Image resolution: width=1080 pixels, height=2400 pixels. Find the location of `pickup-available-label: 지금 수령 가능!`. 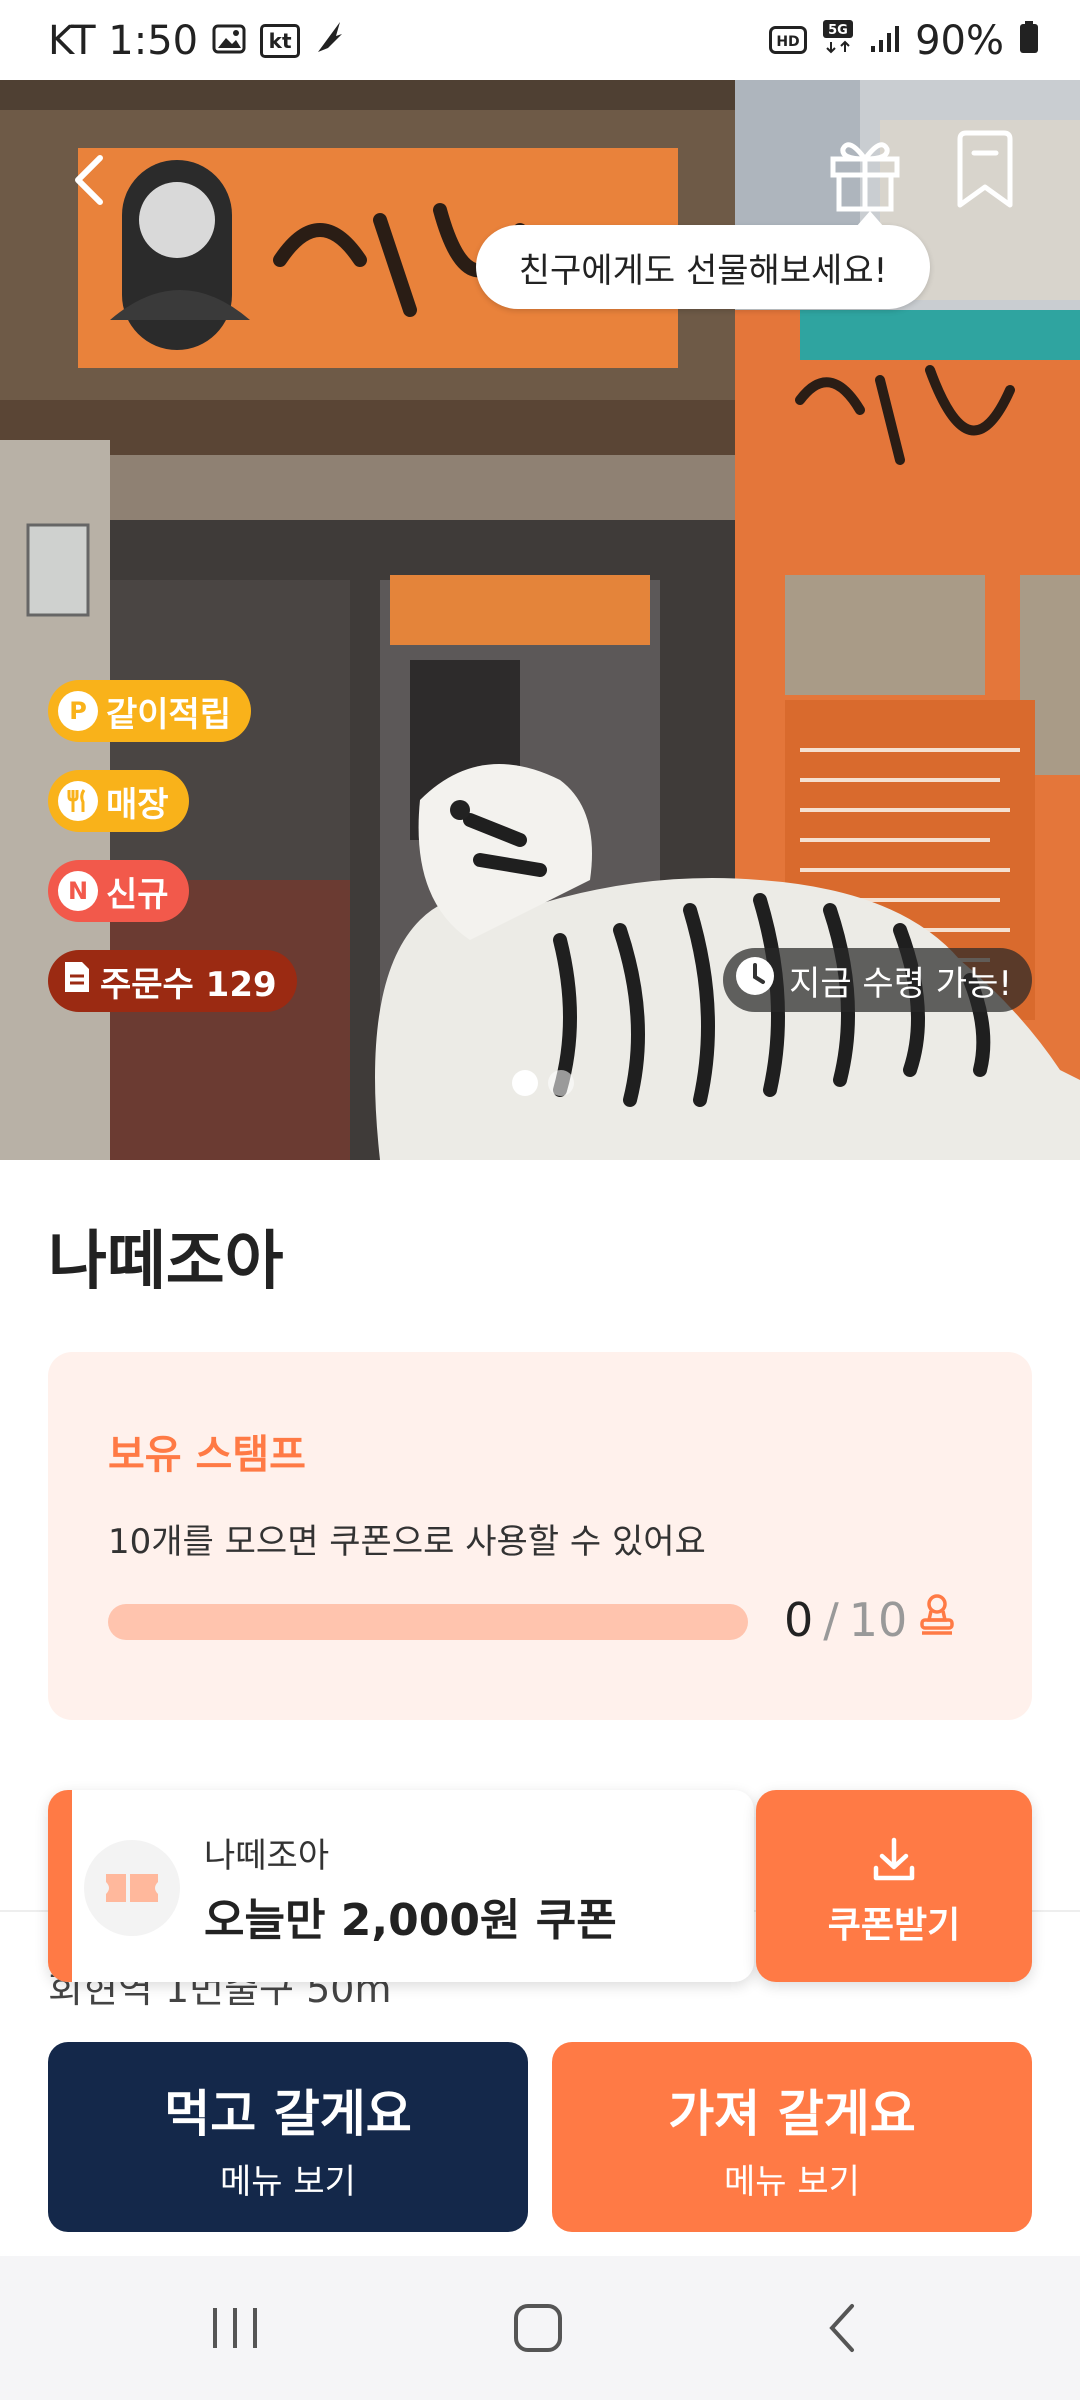

pickup-available-label: 지금 수령 가능! is located at coordinates (900, 983).